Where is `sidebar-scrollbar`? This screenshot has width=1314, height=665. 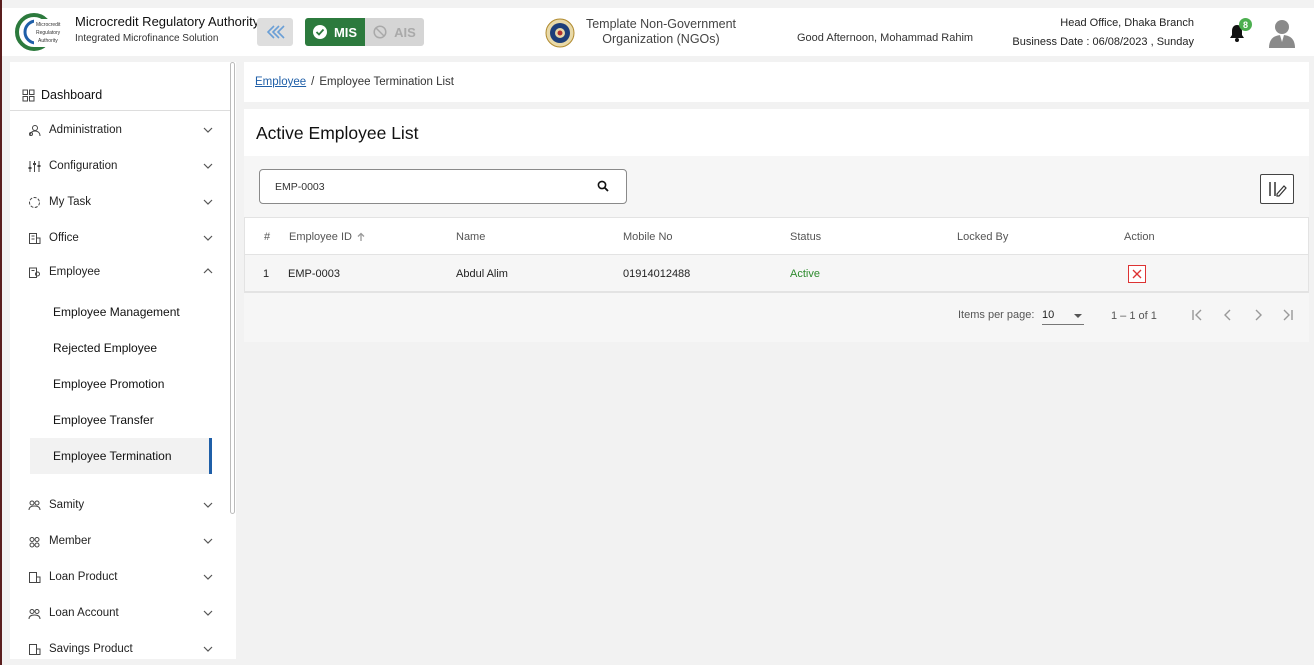
sidebar-scrollbar is located at coordinates (232, 288).